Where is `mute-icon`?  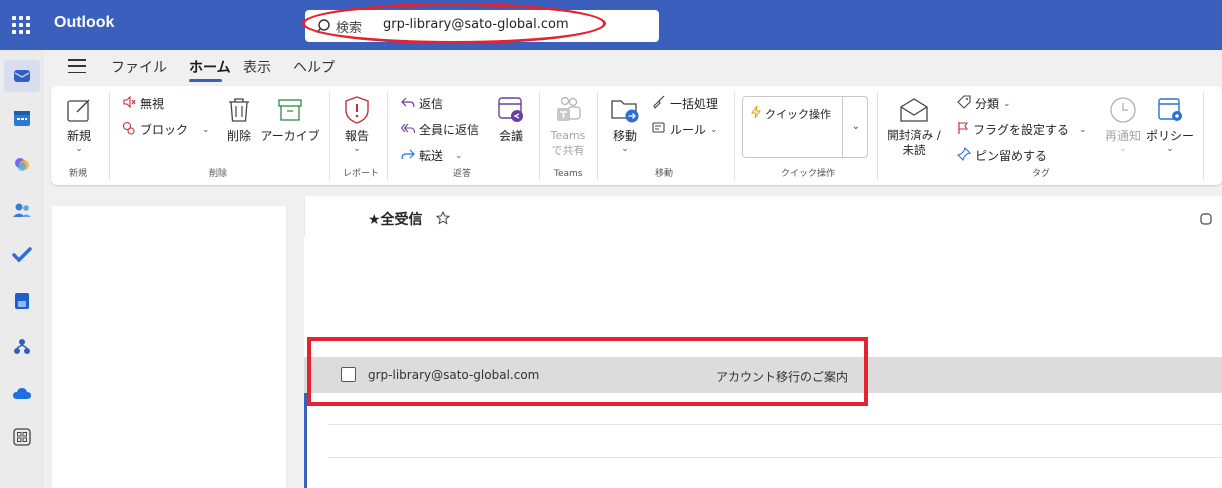
mute-icon is located at coordinates (129, 103).